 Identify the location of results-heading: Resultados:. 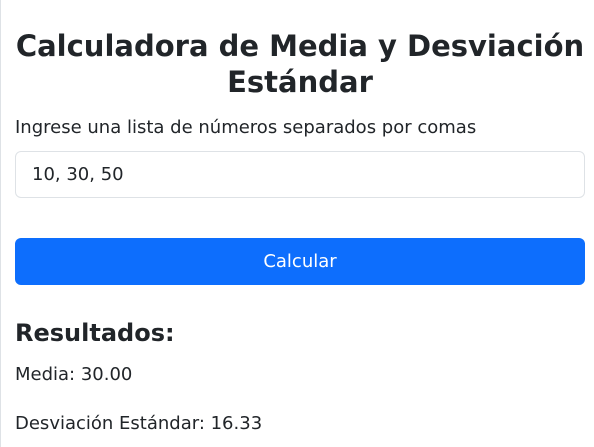
(95, 333).